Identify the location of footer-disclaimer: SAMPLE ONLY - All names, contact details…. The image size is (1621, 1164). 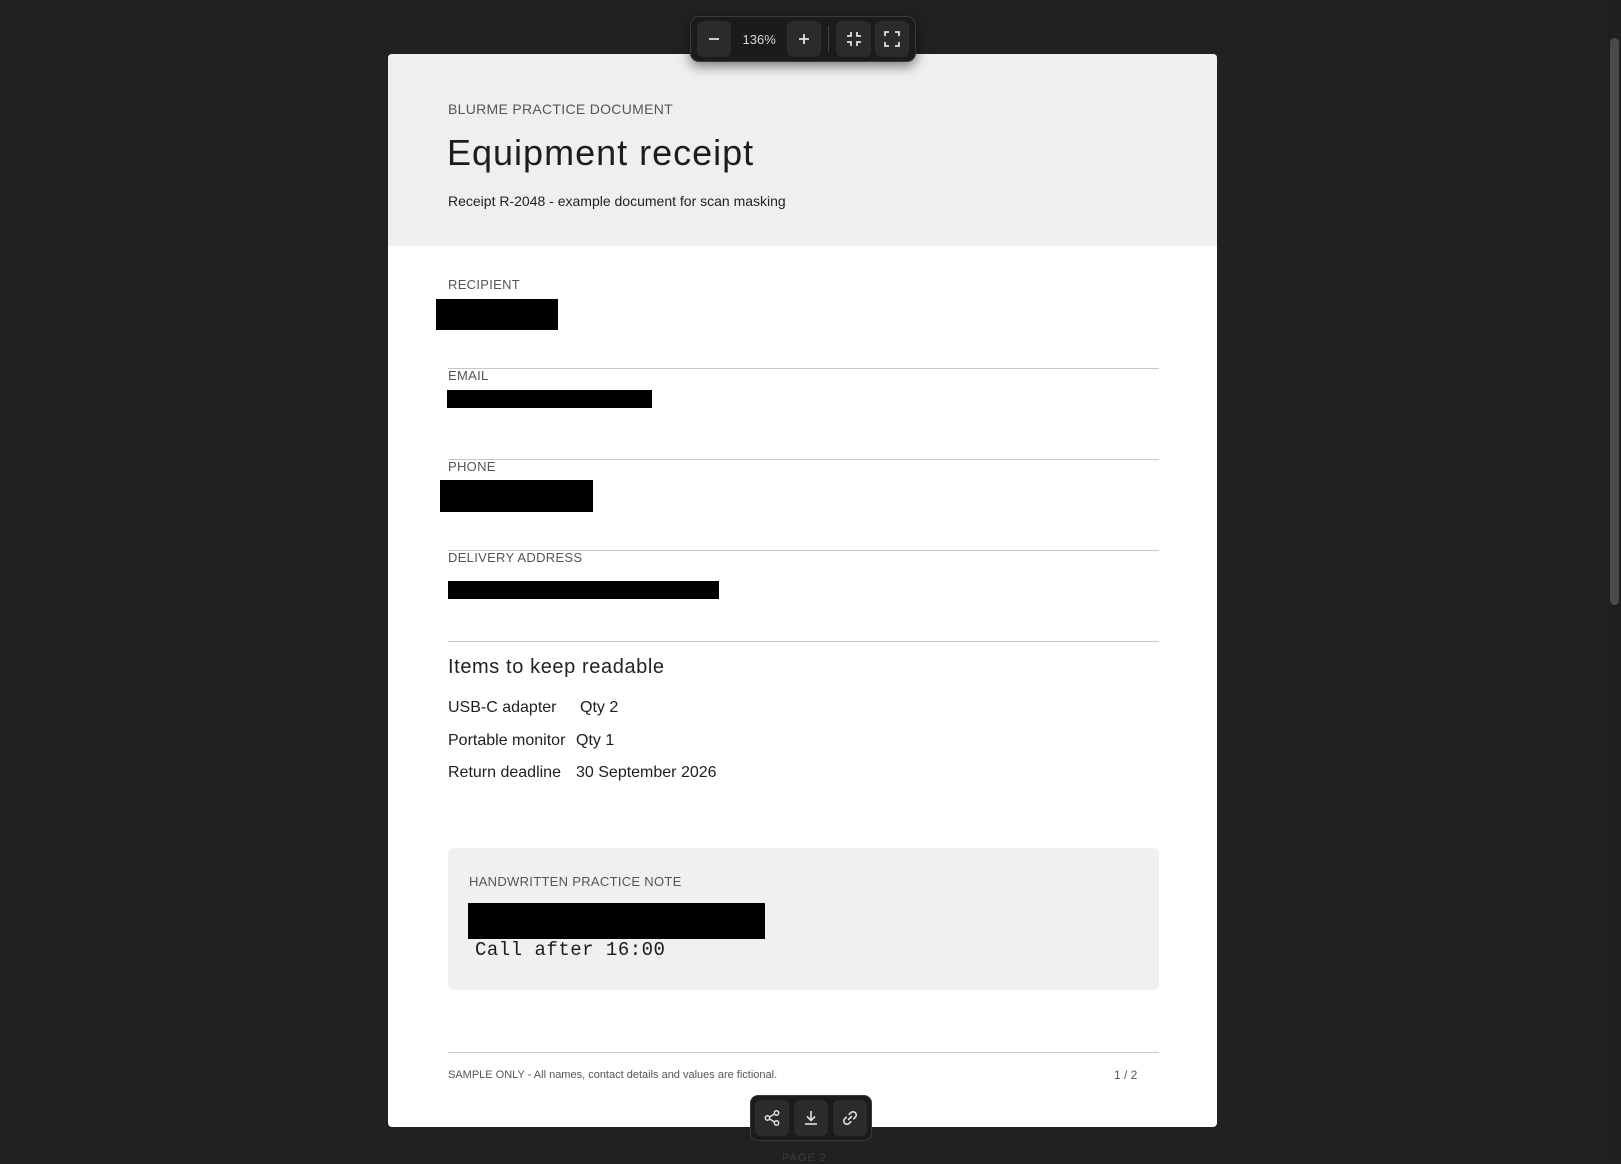
(613, 1075).